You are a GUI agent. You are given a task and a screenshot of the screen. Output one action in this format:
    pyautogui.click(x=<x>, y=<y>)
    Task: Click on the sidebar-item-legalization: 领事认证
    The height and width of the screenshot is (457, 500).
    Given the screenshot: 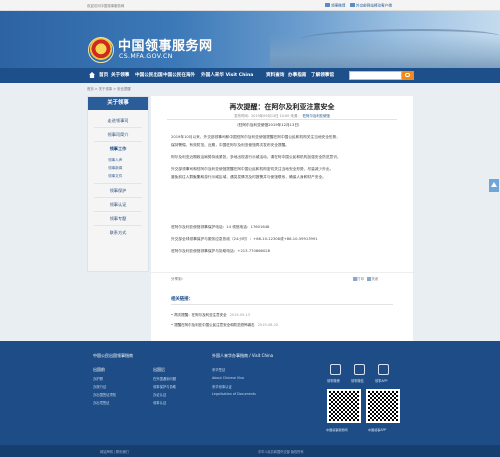 What is the action you would take?
    pyautogui.click(x=118, y=205)
    